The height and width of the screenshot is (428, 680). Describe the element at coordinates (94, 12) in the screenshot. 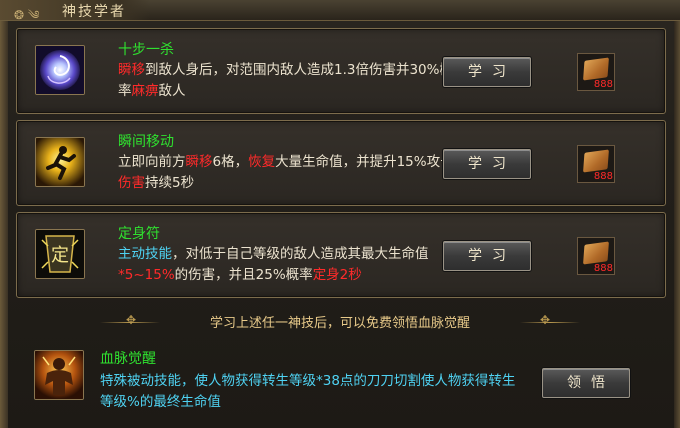

I see `window-title: 神技学者` at that location.